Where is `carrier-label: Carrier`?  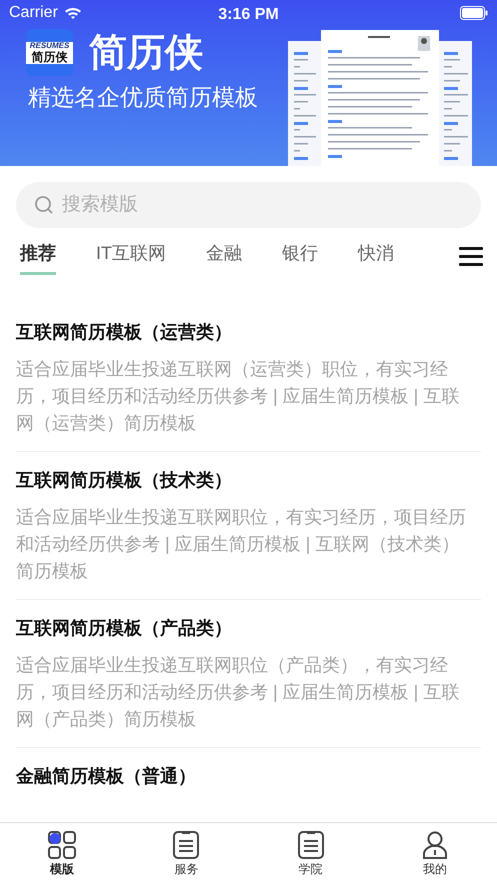
carrier-label: Carrier is located at coordinates (33, 12).